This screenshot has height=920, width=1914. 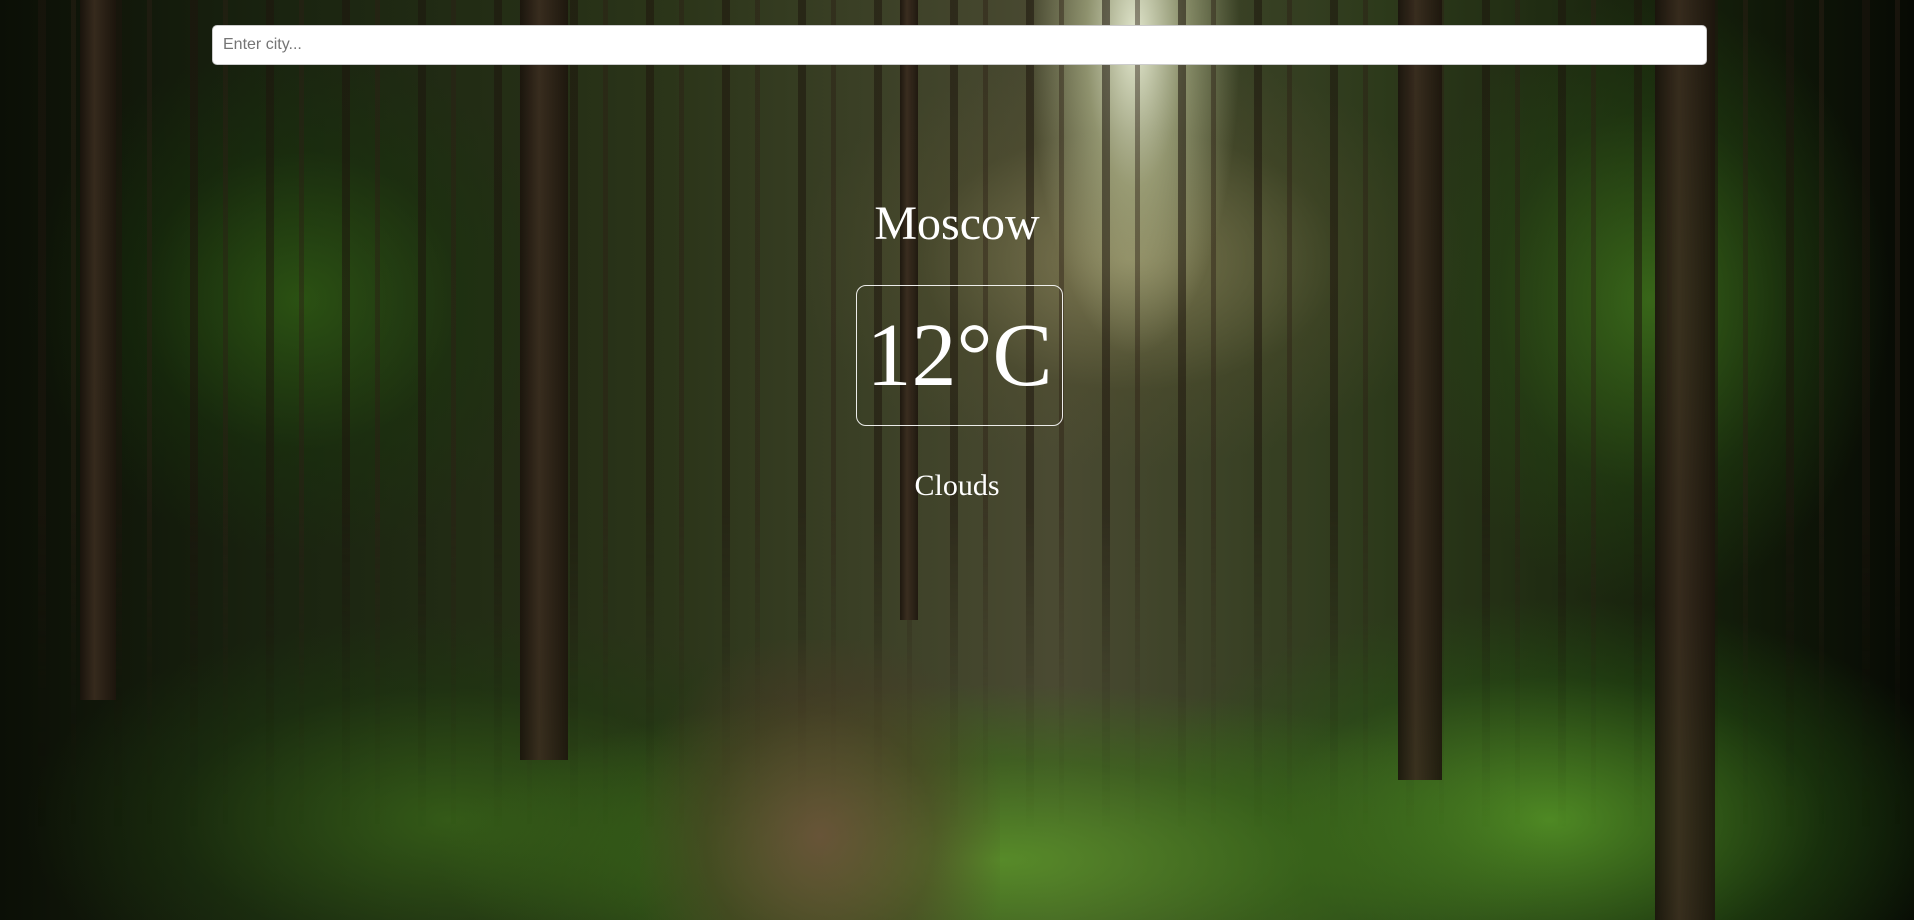 I want to click on background-forest-path, so click(x=820, y=780).